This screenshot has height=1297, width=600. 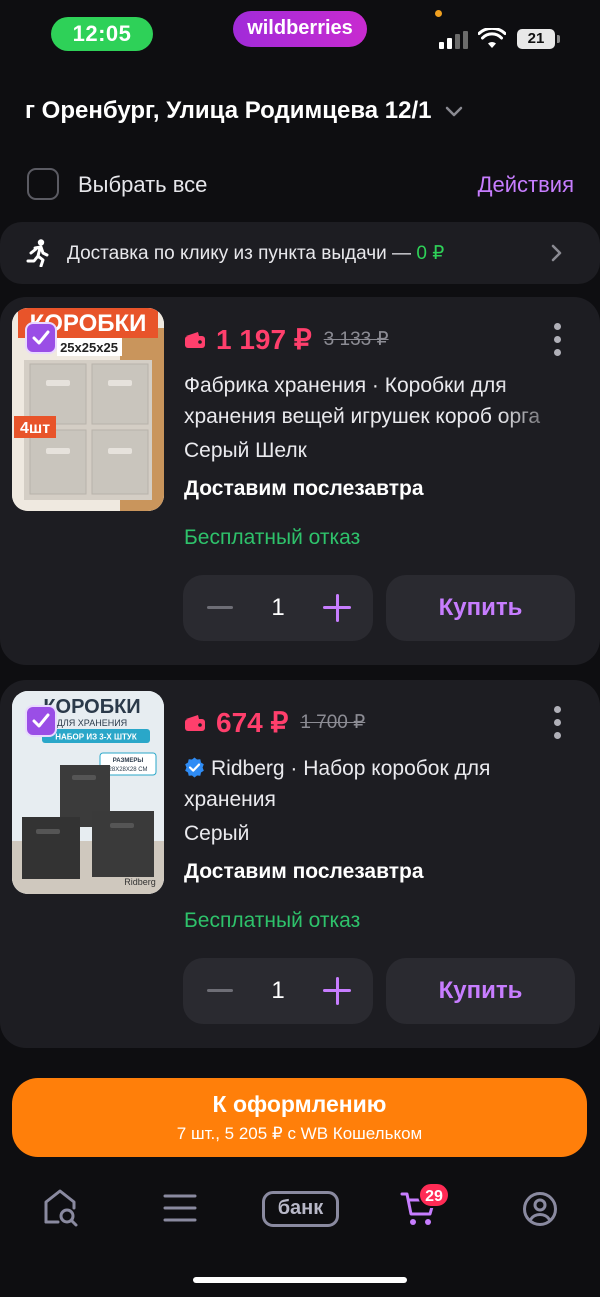 What do you see at coordinates (556, 253) in the screenshot?
I see `chevron-right-icon` at bounding box center [556, 253].